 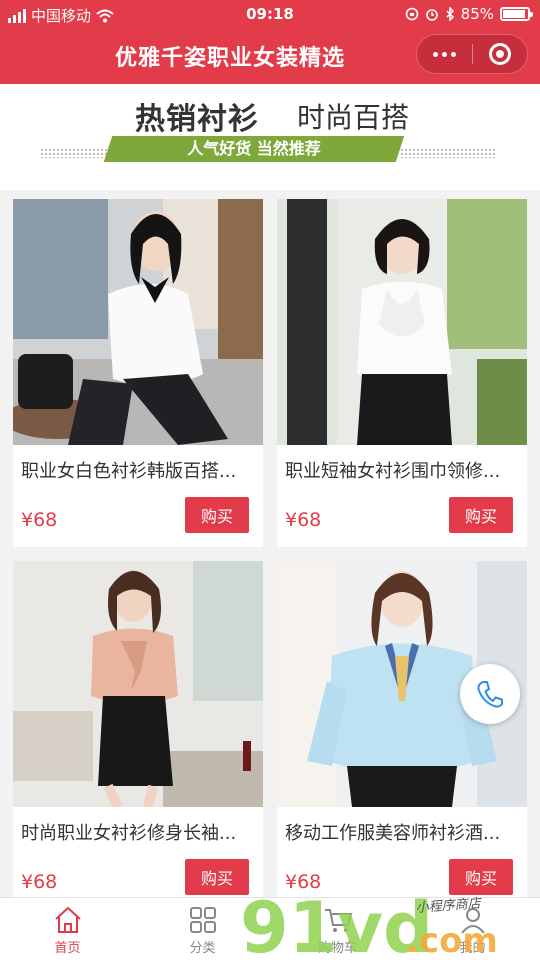 What do you see at coordinates (411, 14) in the screenshot?
I see `rotation-lock-icon` at bounding box center [411, 14].